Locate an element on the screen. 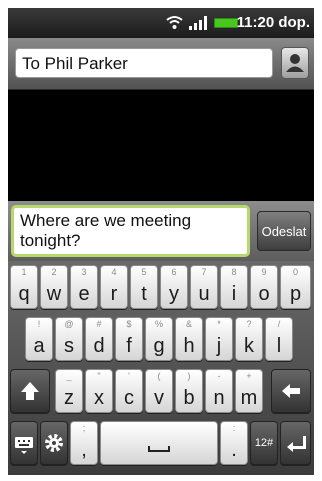  key-x: " x is located at coordinates (99, 391).